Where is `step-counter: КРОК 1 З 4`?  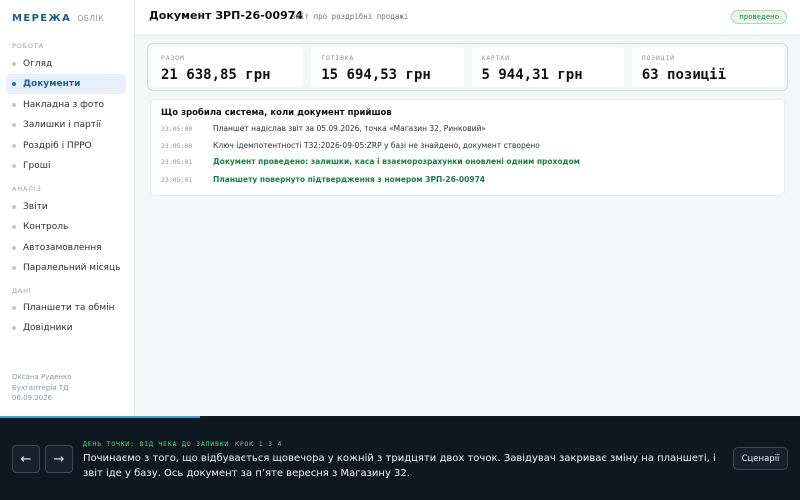 step-counter: КРОК 1 З 4 is located at coordinates (259, 444).